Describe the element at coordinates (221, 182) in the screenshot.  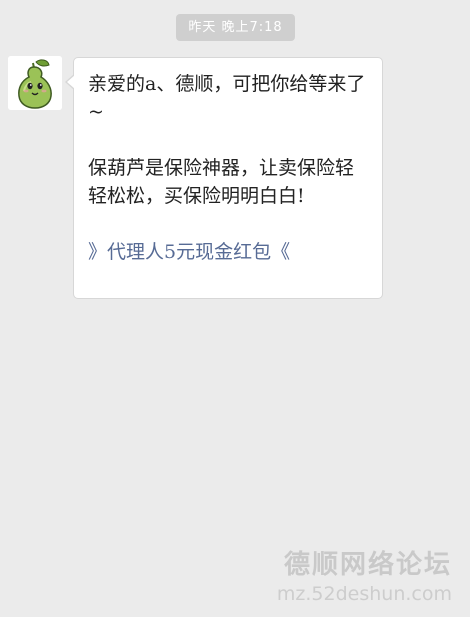
I see `message-body: 保葫芦是保险神器，让卖保险轻轻松松，买保险明明白白!` at that location.